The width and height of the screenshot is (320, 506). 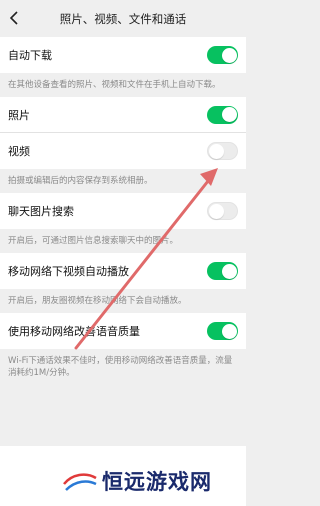 What do you see at coordinates (74, 331) in the screenshot?
I see `setting-label: 使用移动网络改善语音质量` at bounding box center [74, 331].